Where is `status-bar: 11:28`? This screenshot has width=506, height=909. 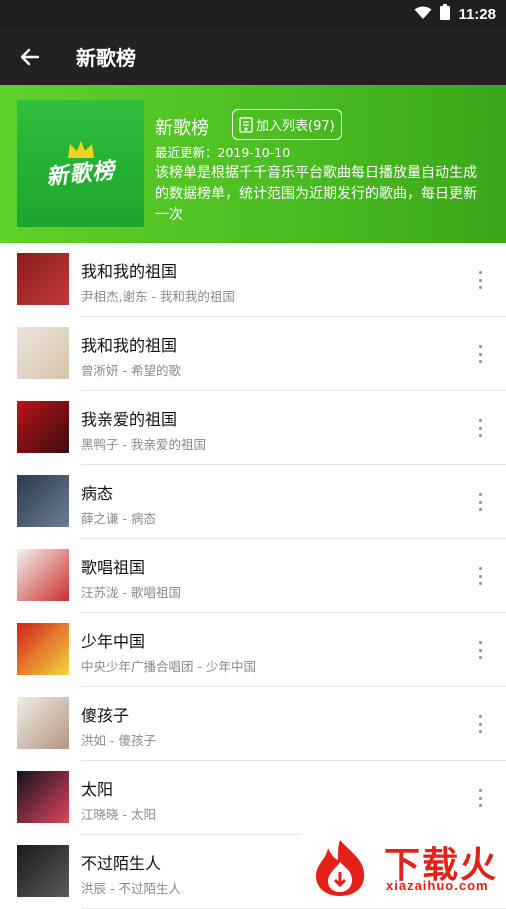 status-bar: 11:28 is located at coordinates (253, 14).